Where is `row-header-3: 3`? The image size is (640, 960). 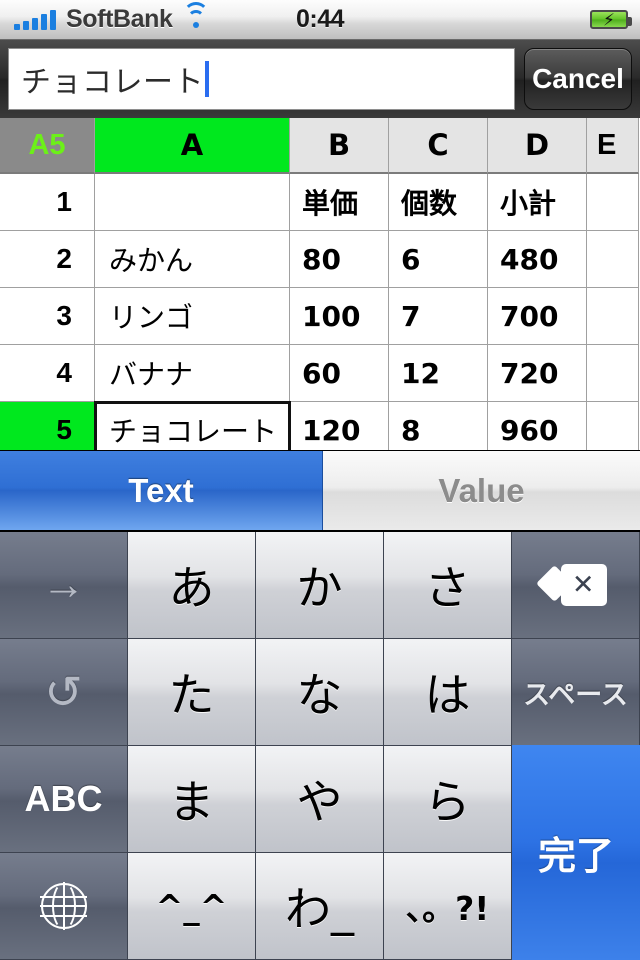 row-header-3: 3 is located at coordinates (47, 316).